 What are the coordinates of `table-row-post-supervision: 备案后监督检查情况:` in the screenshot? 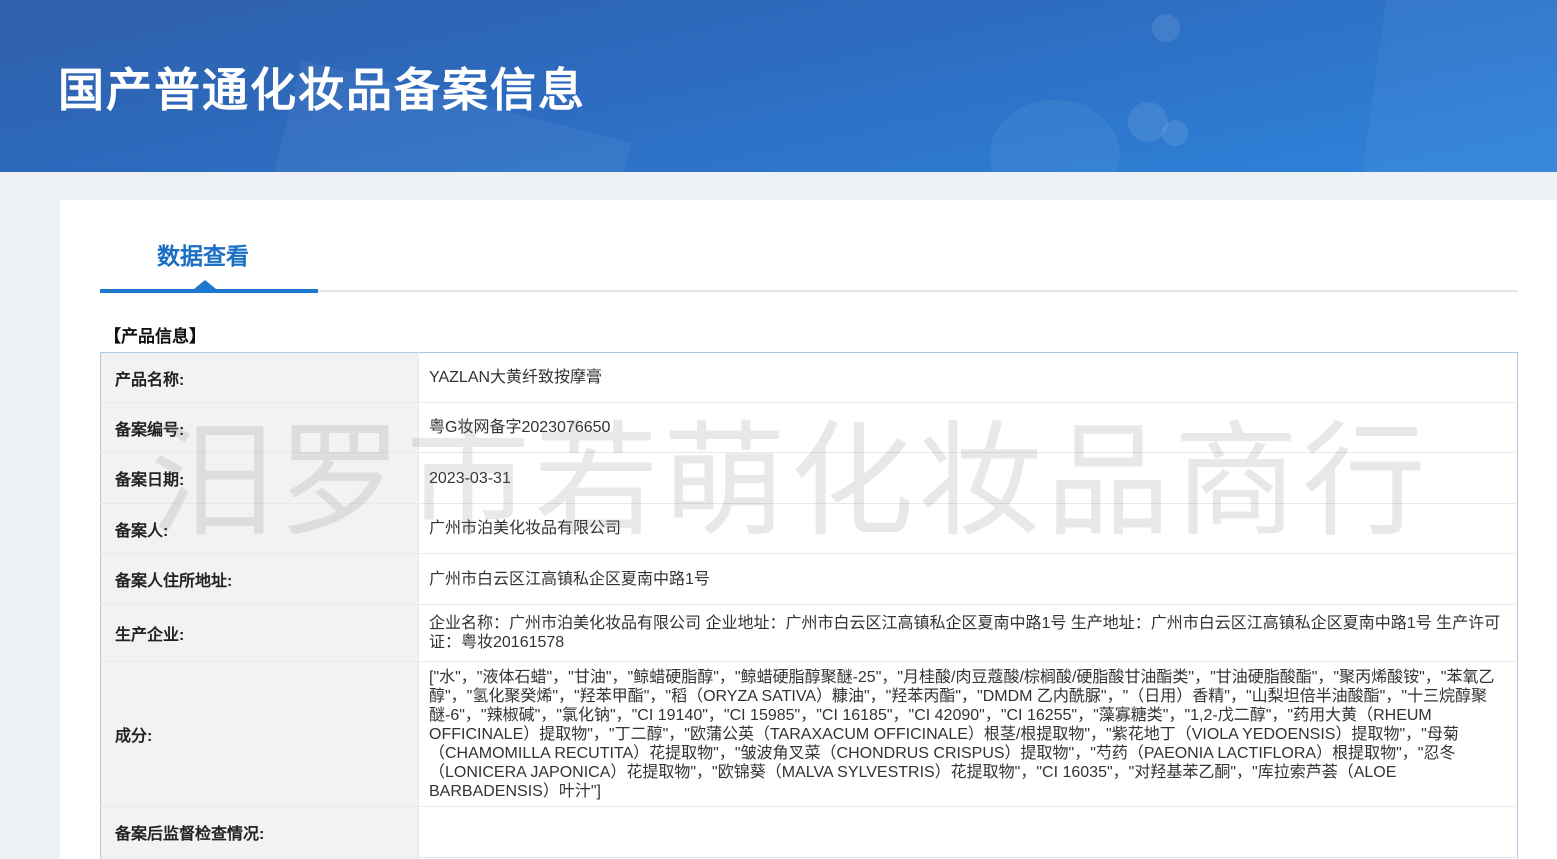 It's located at (809, 832).